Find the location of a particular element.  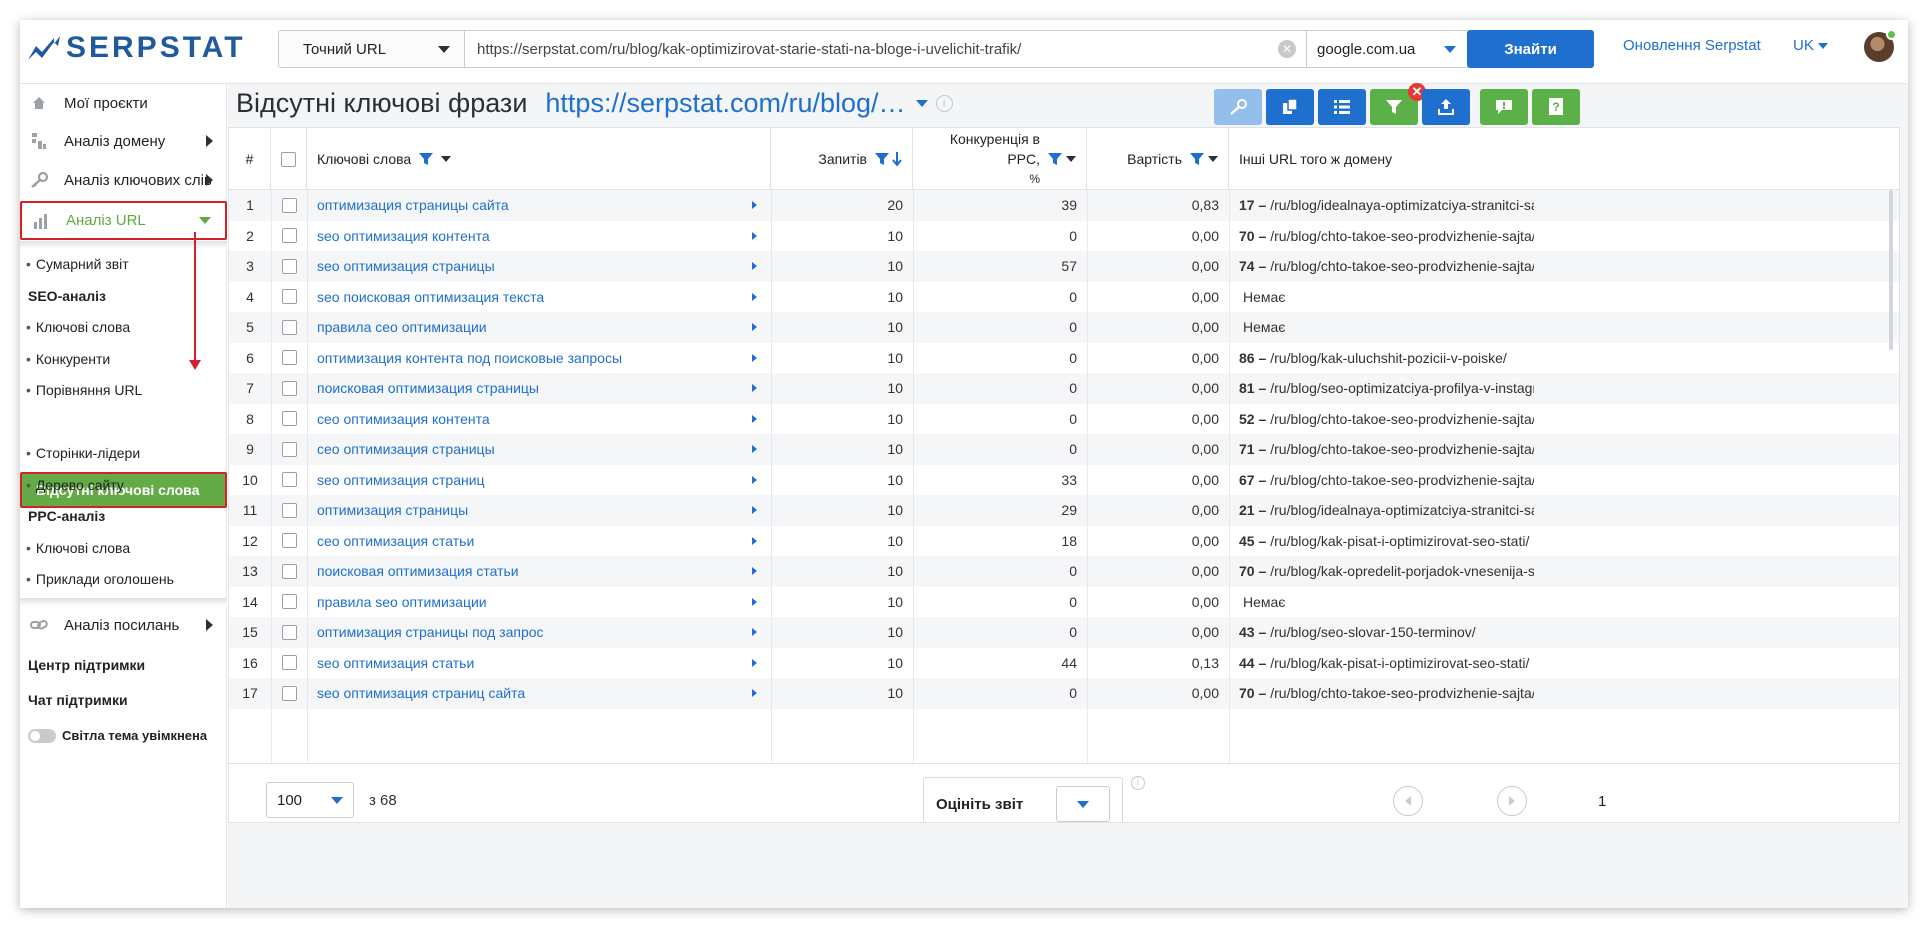

keyword-link: сео оптимизация статьи is located at coordinates (539, 541).